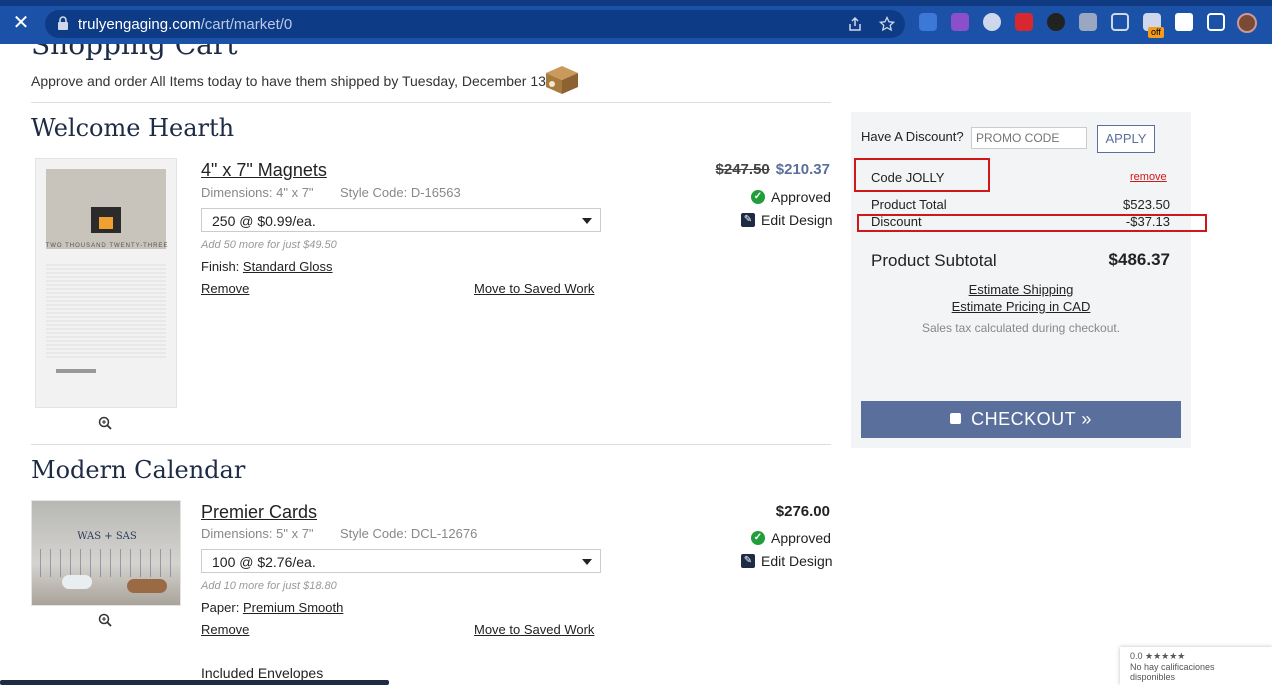 This screenshot has height=685, width=1272. What do you see at coordinates (106, 209) in the screenshot?
I see `fireplace-photo` at bounding box center [106, 209].